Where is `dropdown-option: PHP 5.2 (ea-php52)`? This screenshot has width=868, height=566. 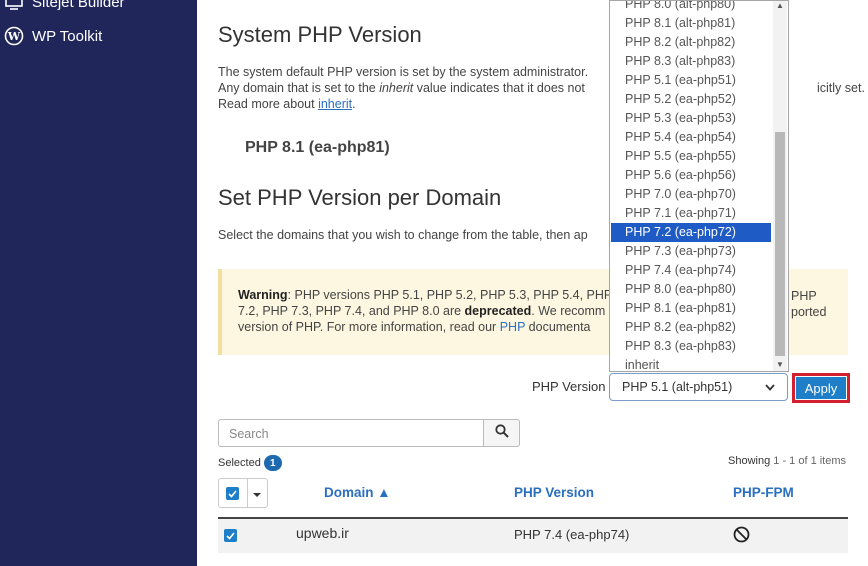 dropdown-option: PHP 5.2 (ea-php52) is located at coordinates (691, 99).